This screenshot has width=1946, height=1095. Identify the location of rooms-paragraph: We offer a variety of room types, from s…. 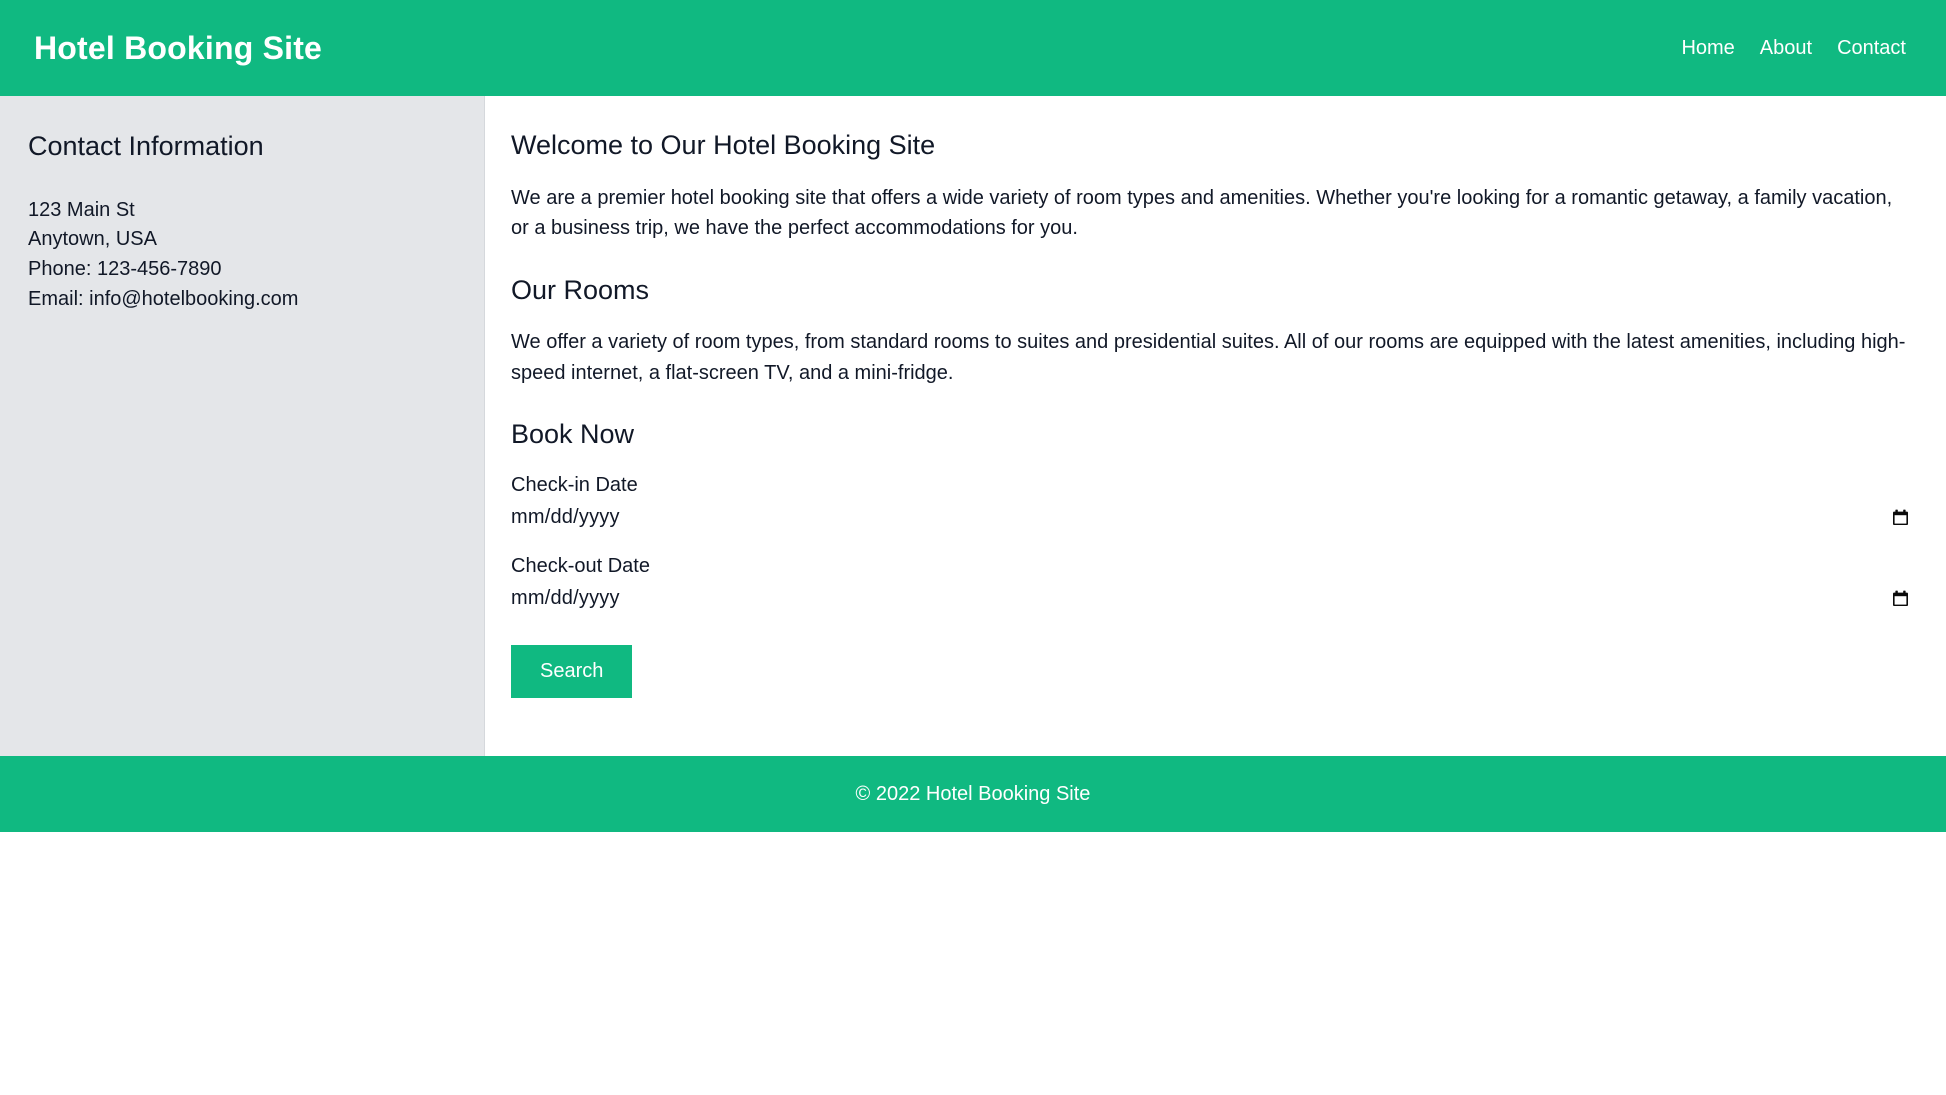
(1208, 357).